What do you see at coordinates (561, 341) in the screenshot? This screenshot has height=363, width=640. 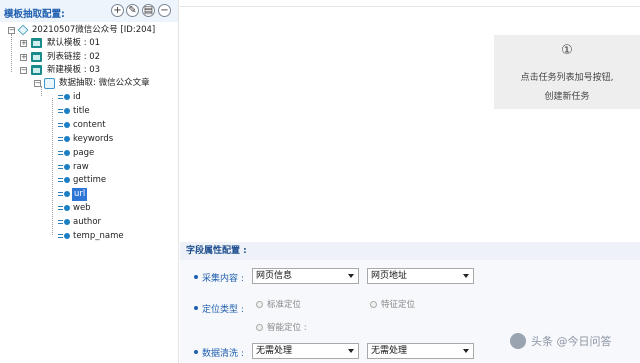 I see `watermark: 头条 @今日问答` at bounding box center [561, 341].